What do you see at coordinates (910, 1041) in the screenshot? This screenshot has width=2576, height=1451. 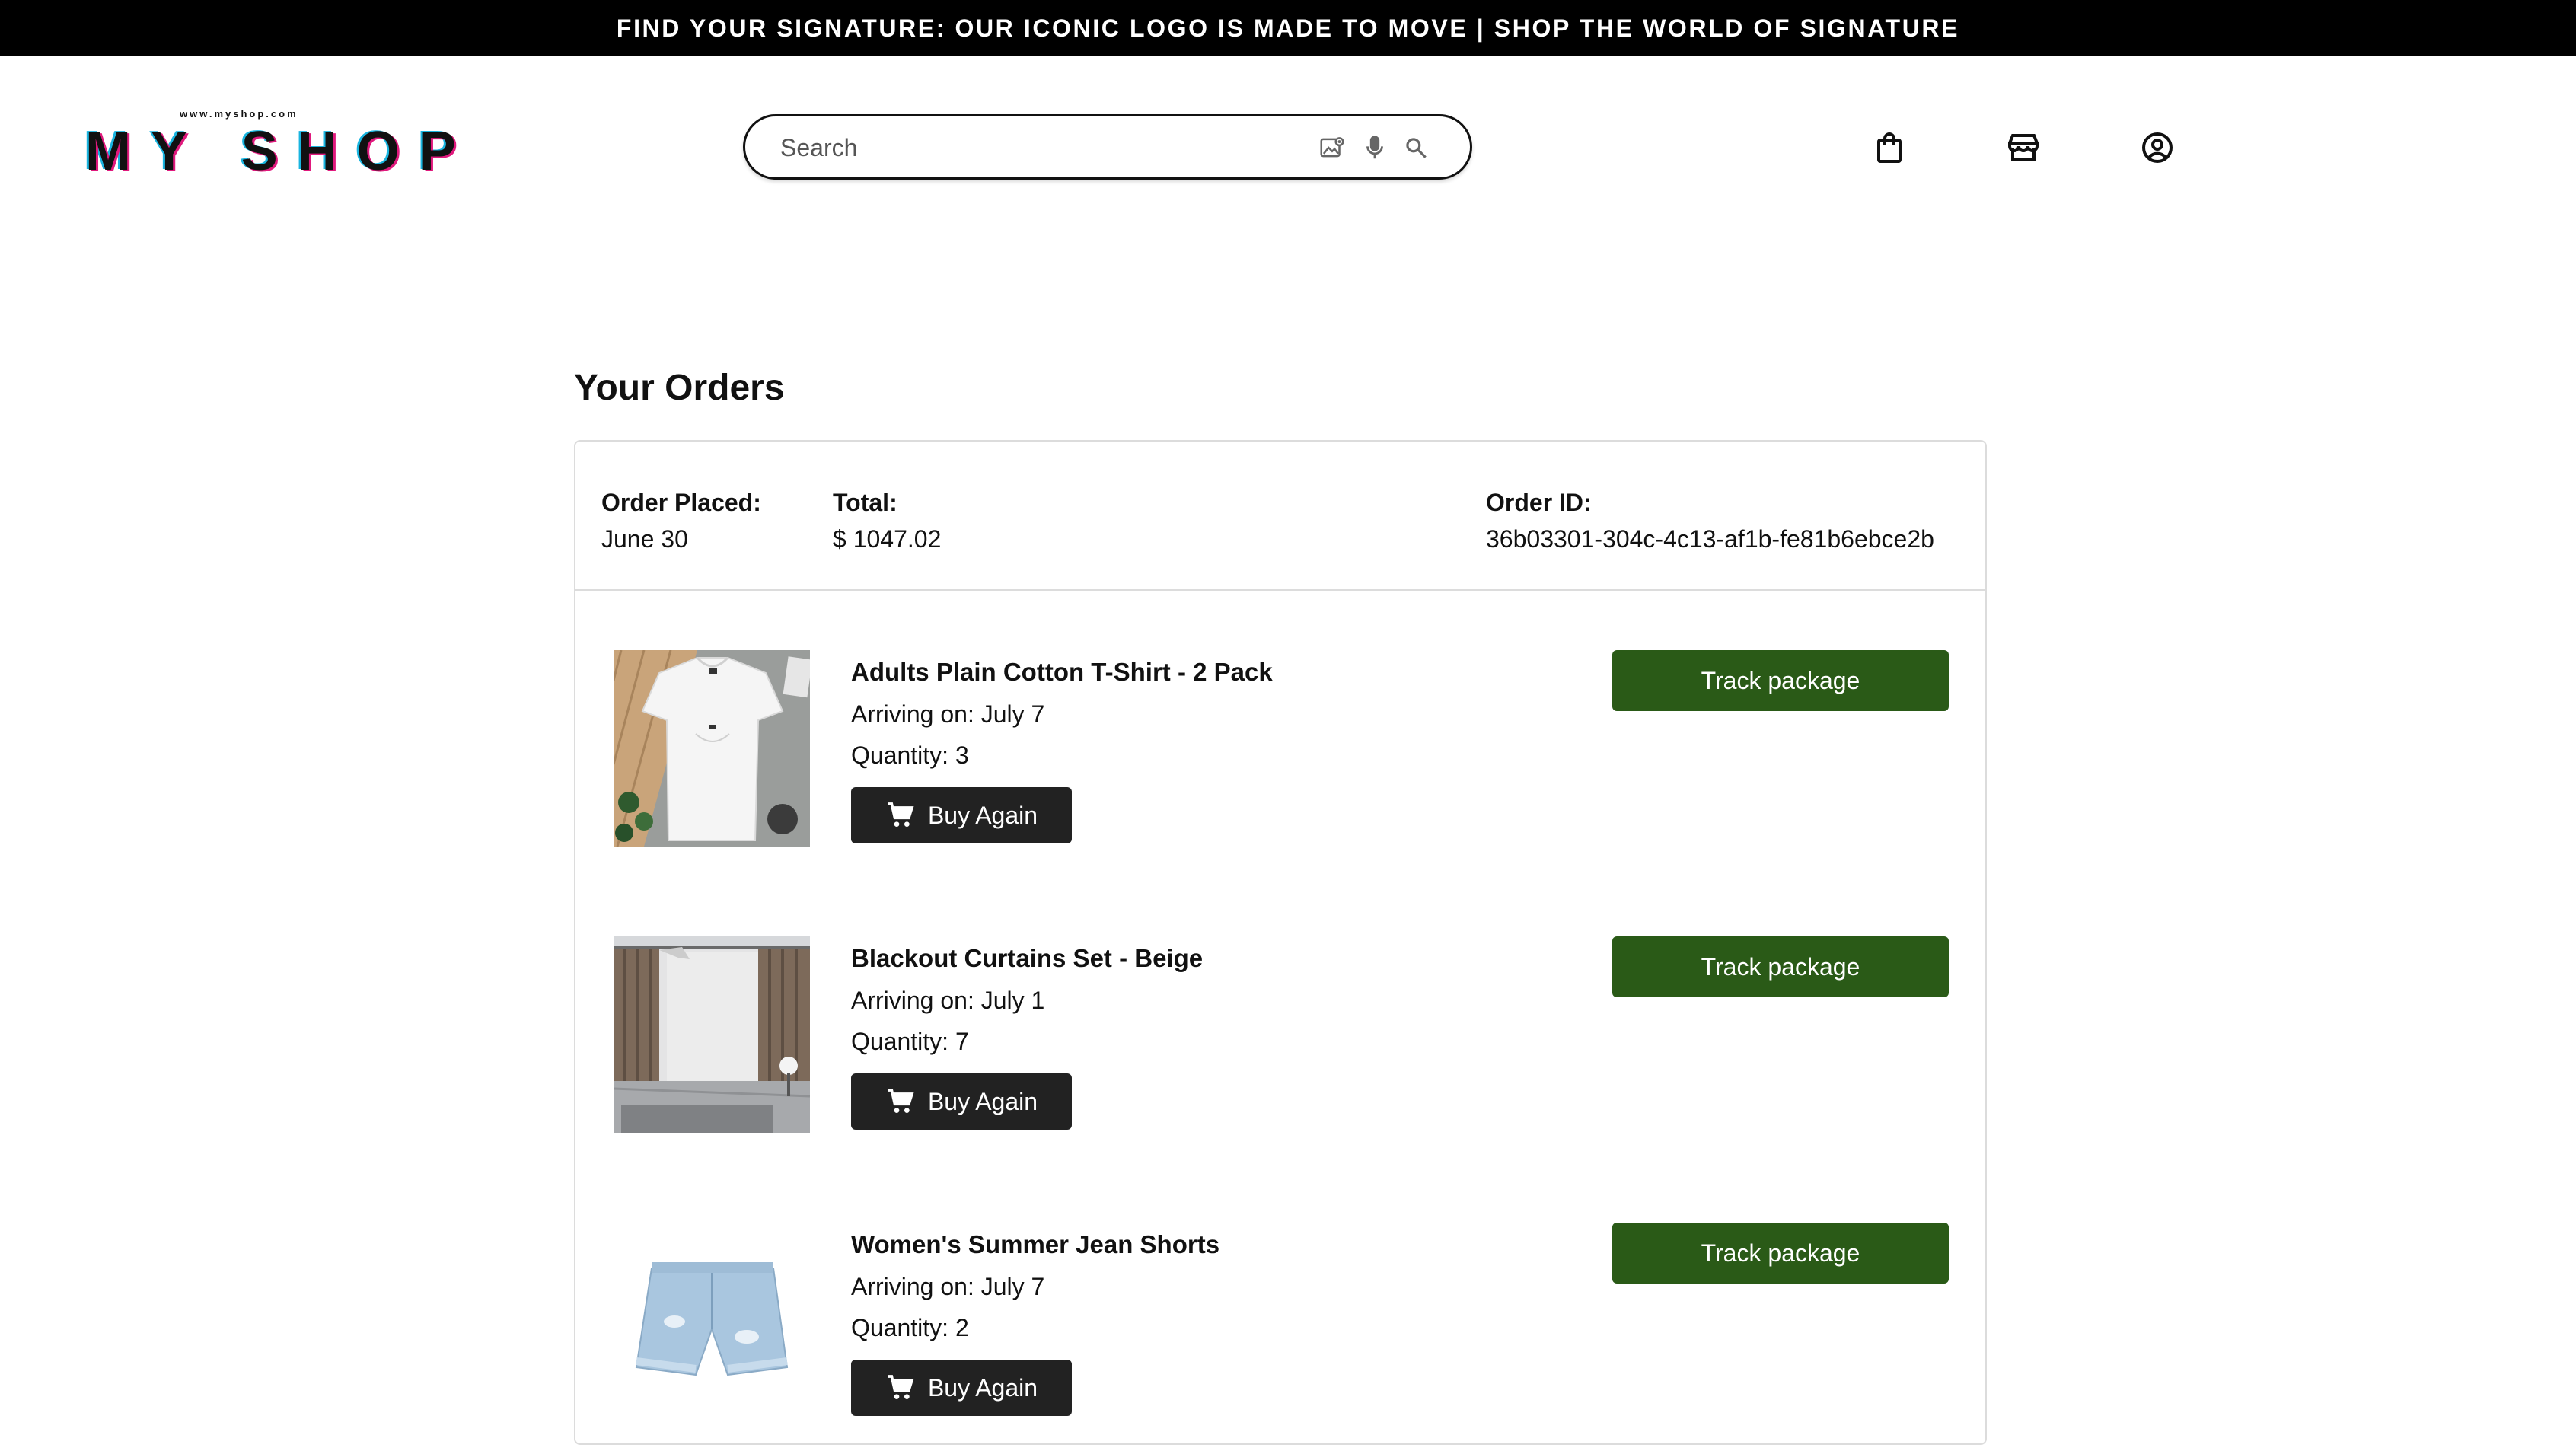 I see `quantity: Quantity: 7` at bounding box center [910, 1041].